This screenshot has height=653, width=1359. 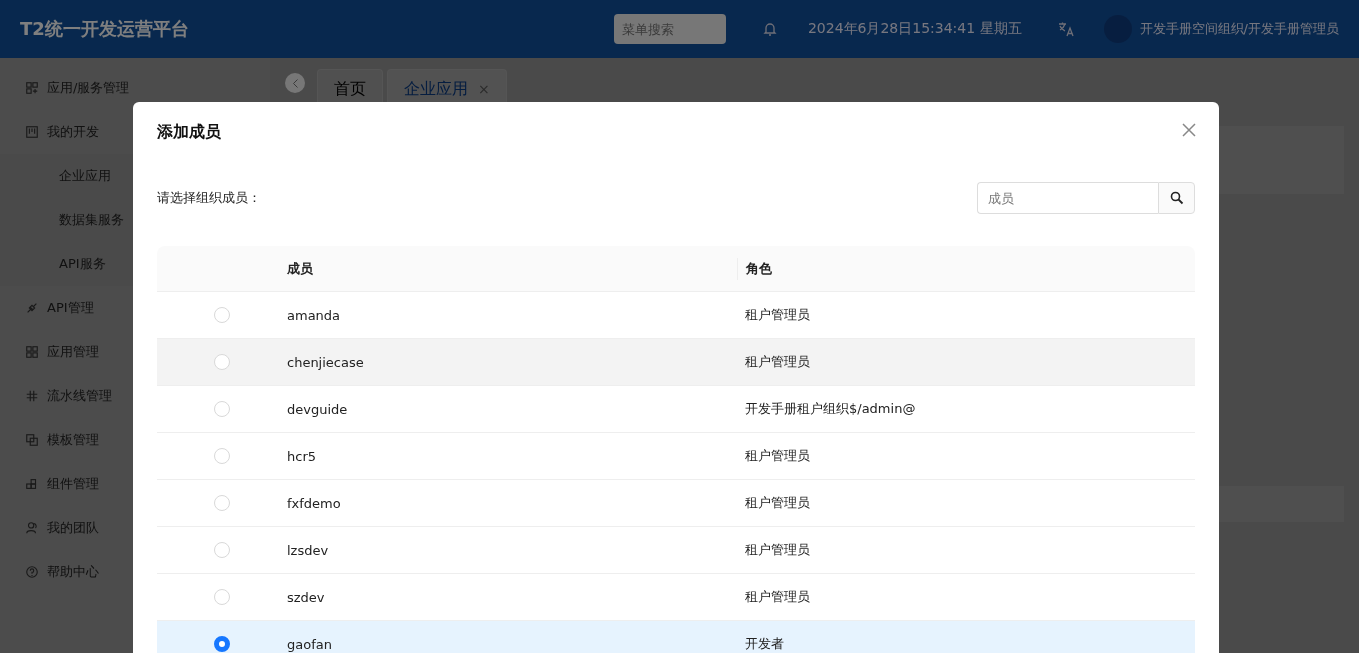 I want to click on table-cell: gaofan, so click(x=309, y=644).